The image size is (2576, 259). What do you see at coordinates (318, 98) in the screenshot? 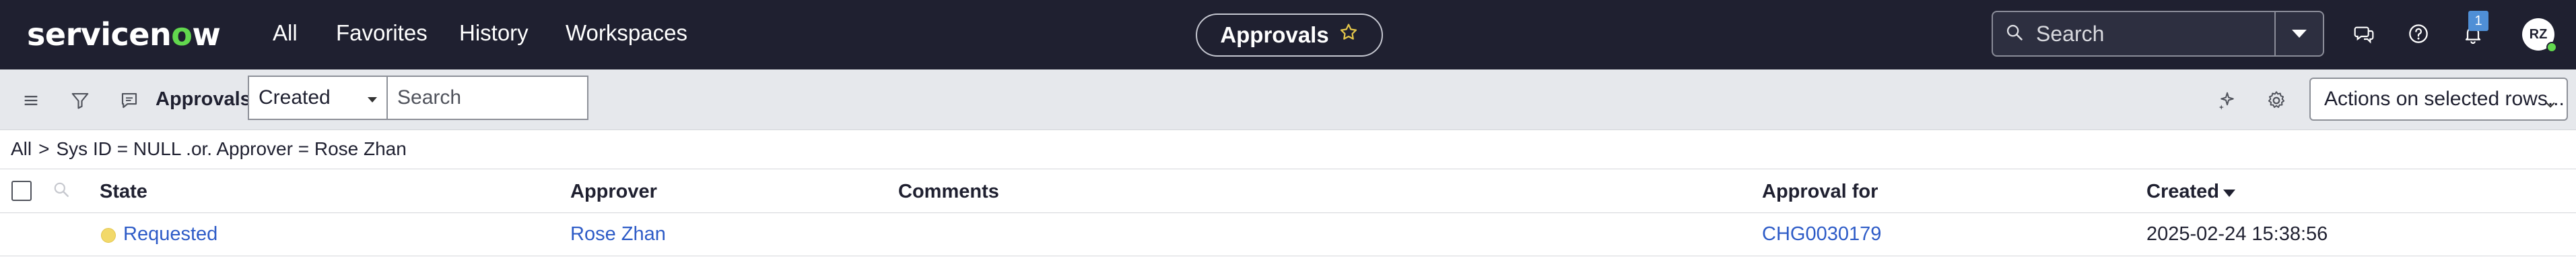
I see `search-field-select: Created` at bounding box center [318, 98].